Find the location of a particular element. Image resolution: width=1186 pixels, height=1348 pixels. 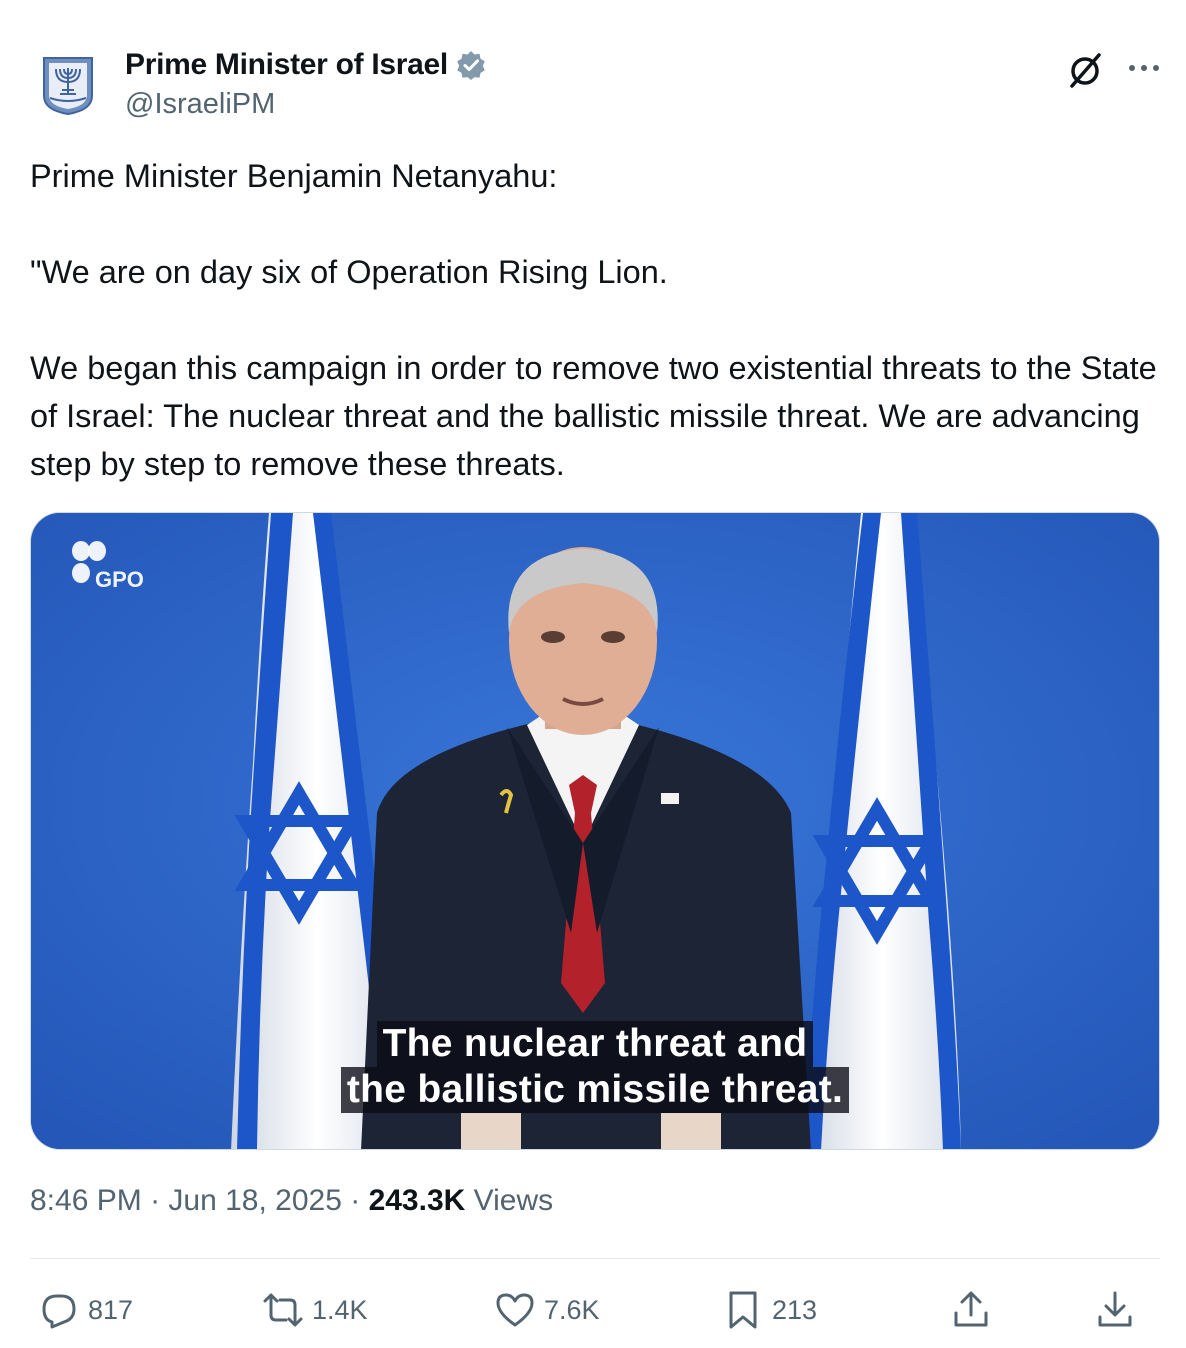

gpo-watermark: GPO is located at coordinates (112, 567).